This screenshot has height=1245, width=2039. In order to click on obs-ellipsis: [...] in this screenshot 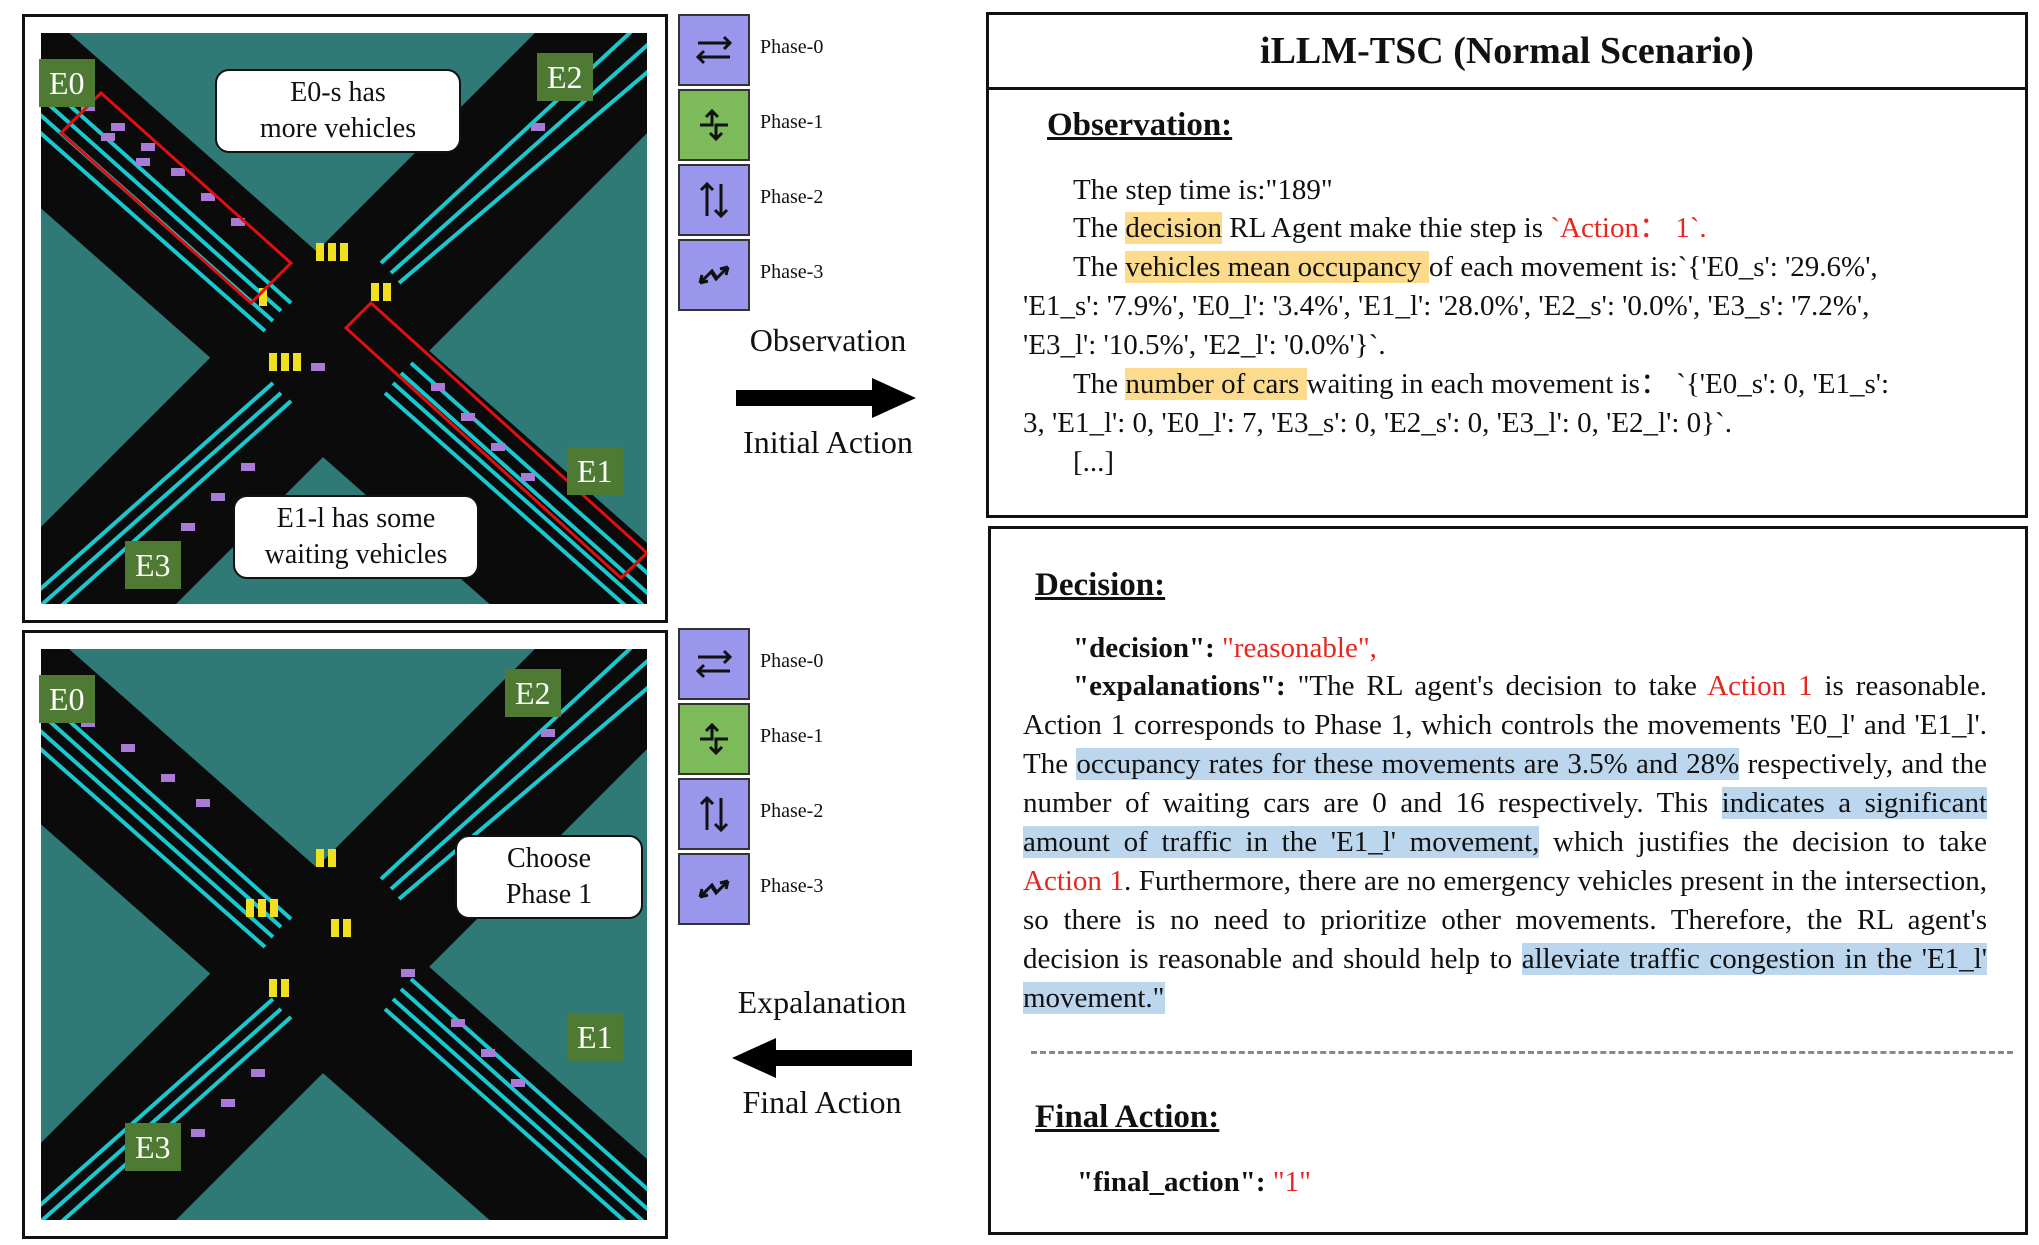, I will do `click(1094, 462)`.